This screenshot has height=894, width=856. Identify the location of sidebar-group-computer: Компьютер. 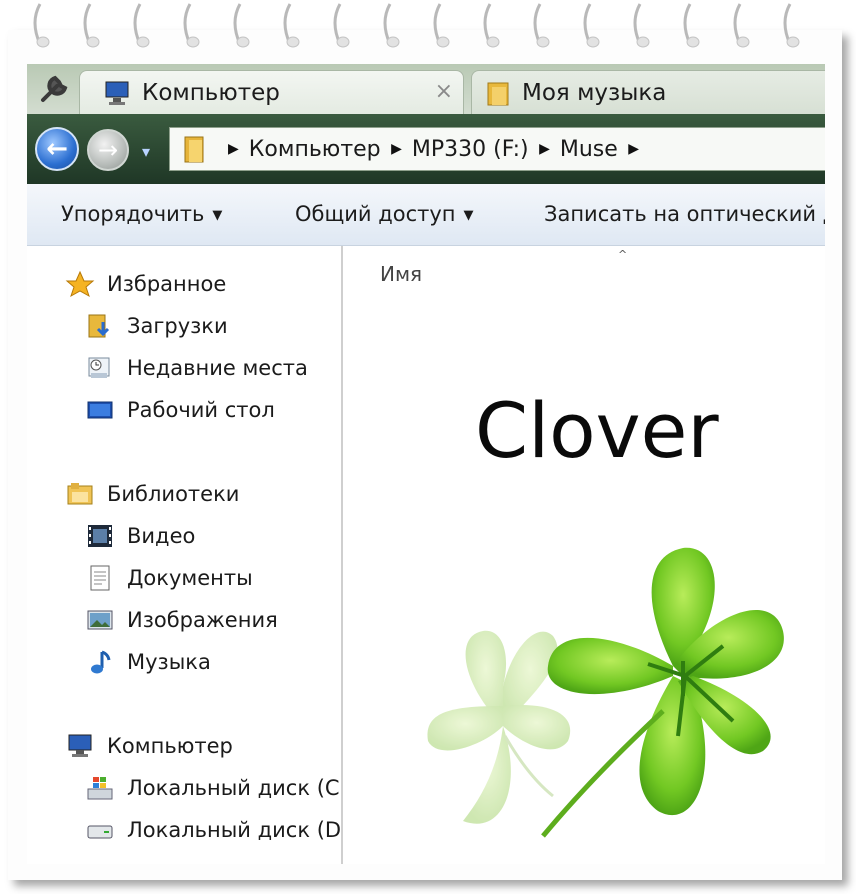
(149, 746).